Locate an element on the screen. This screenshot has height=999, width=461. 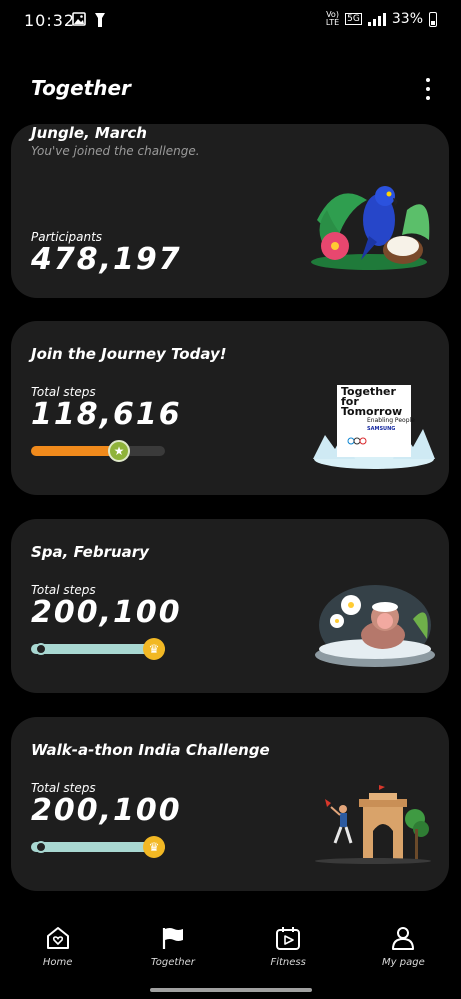
flag-icon is located at coordinates (172, 938).